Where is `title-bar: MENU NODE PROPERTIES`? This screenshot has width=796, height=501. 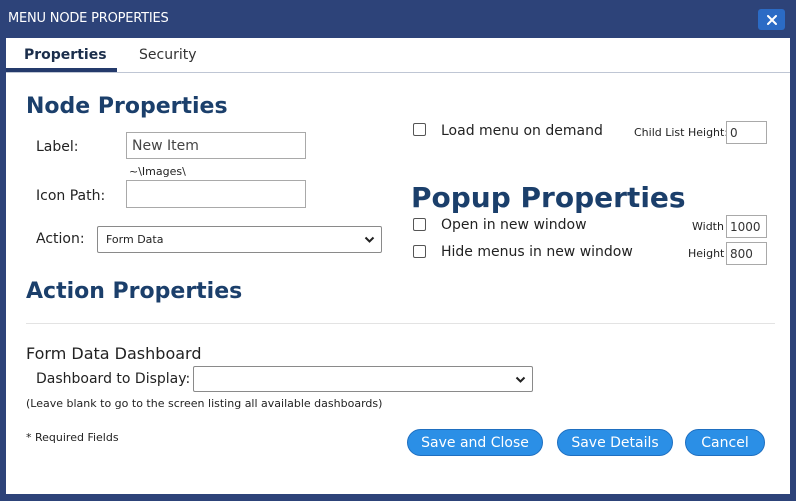 title-bar: MENU NODE PROPERTIES is located at coordinates (398, 19).